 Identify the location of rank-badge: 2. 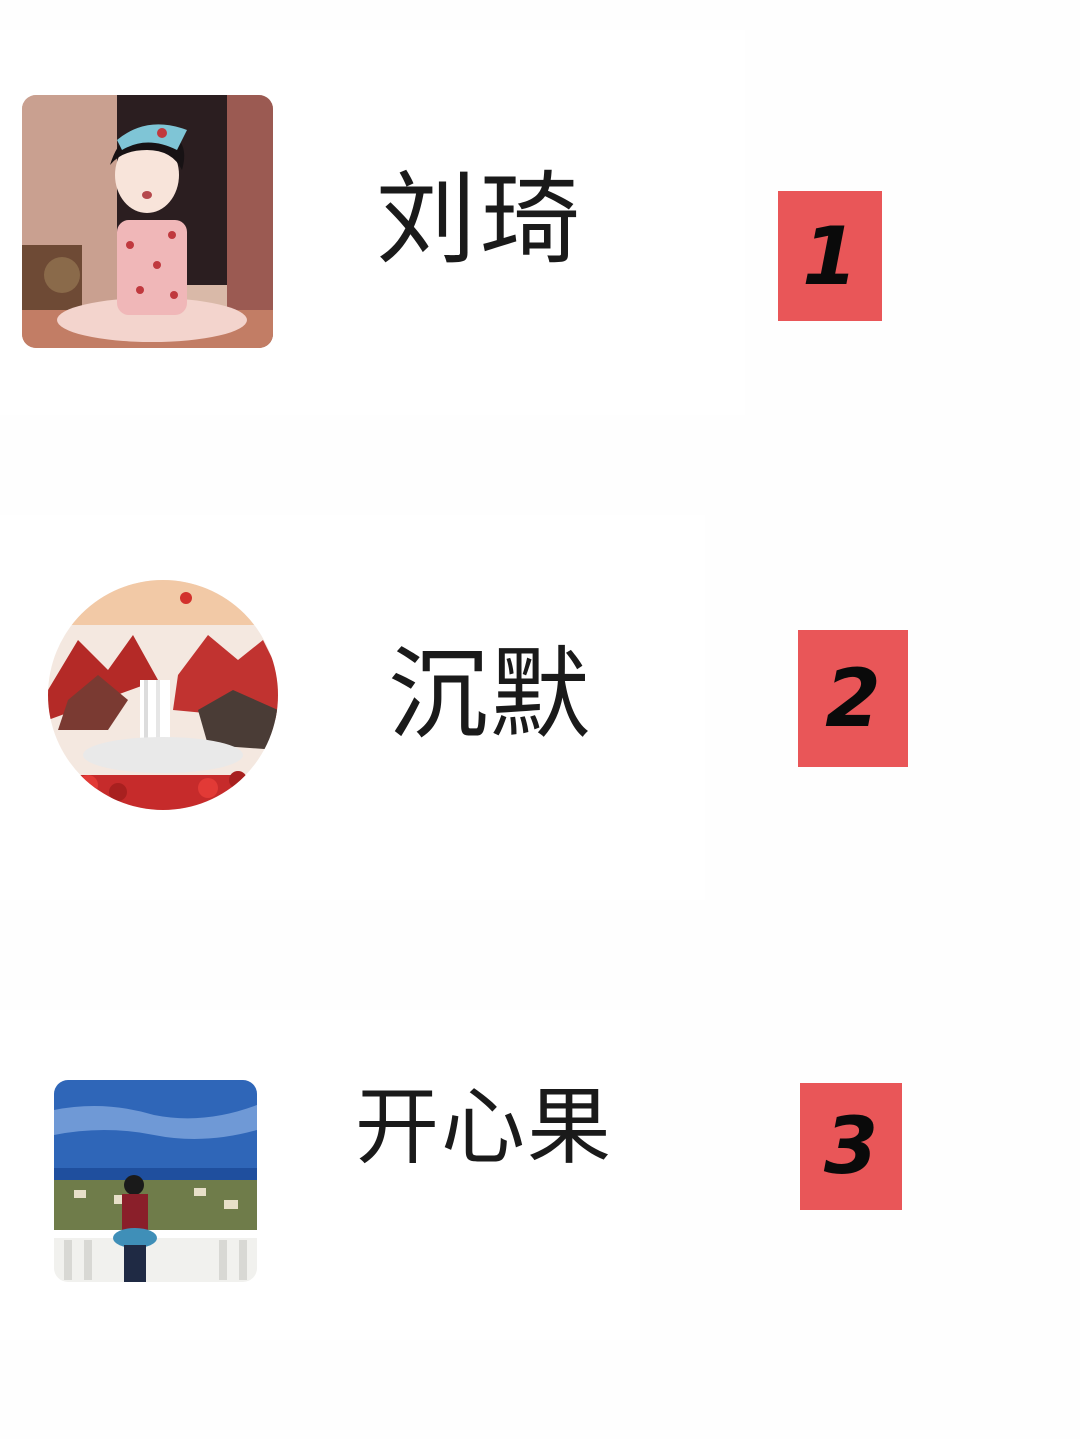
(853, 698).